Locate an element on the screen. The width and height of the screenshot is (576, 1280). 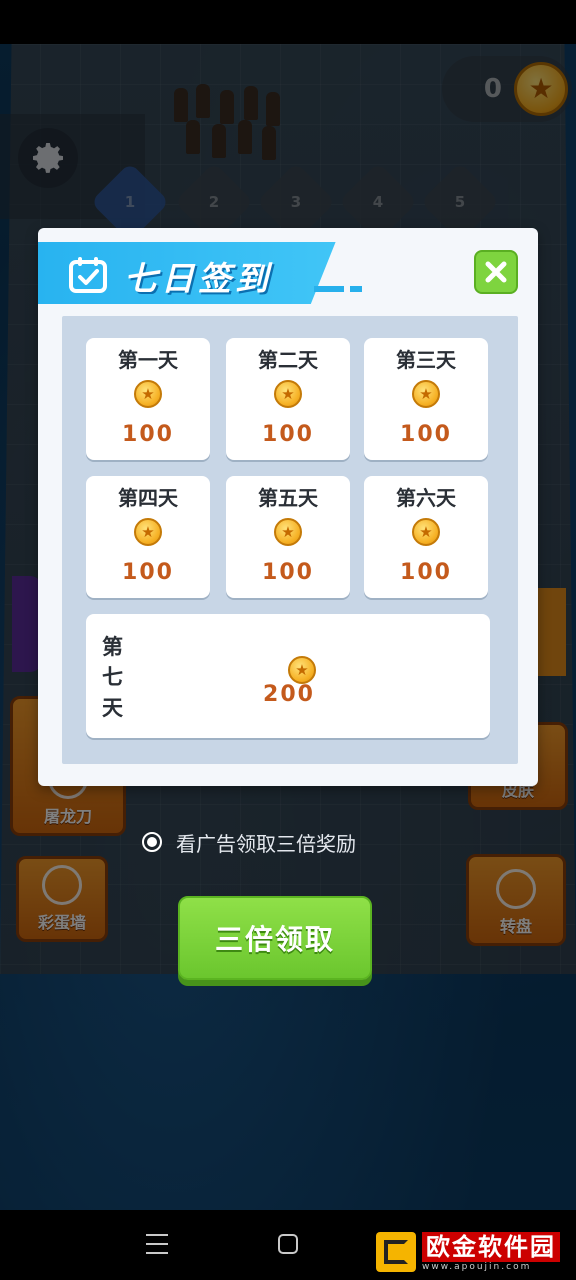
day-card-4: 第四天 ★ 100 is located at coordinates (148, 537).